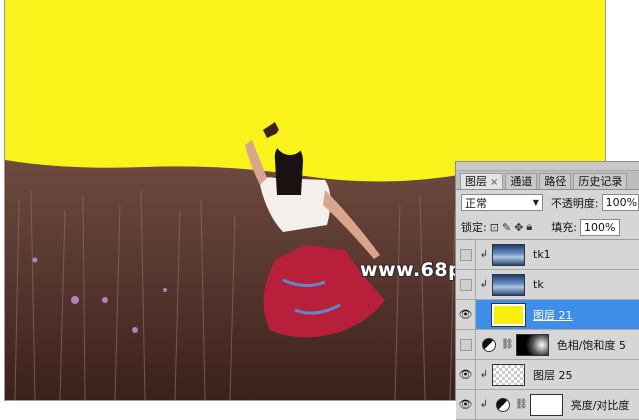  I want to click on layer-row: ⛓︎ 色相/饱和度 5, so click(547, 345).